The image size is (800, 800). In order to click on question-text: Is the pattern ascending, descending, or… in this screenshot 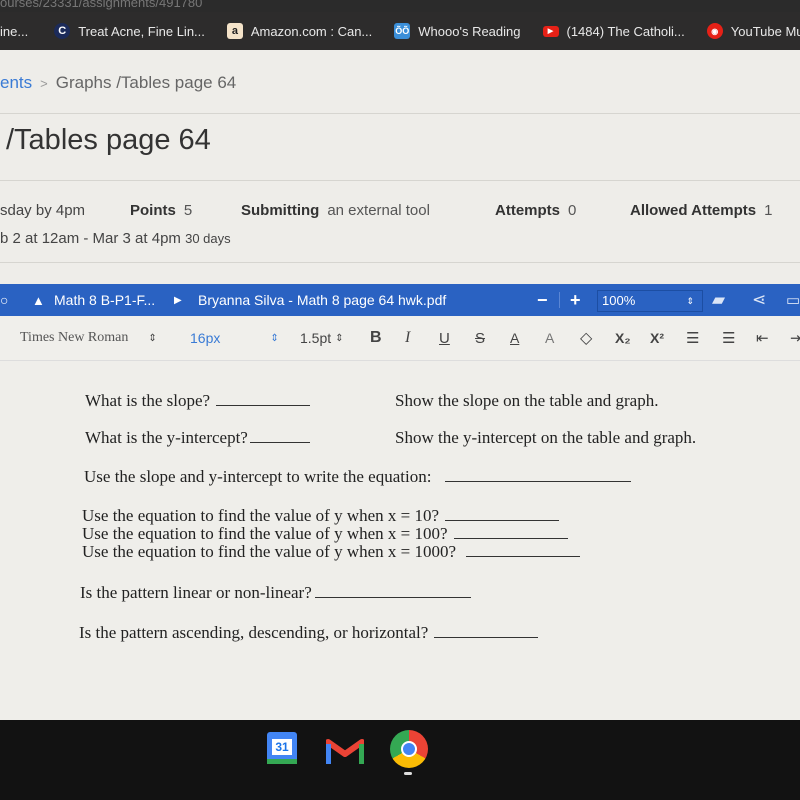, I will do `click(254, 632)`.